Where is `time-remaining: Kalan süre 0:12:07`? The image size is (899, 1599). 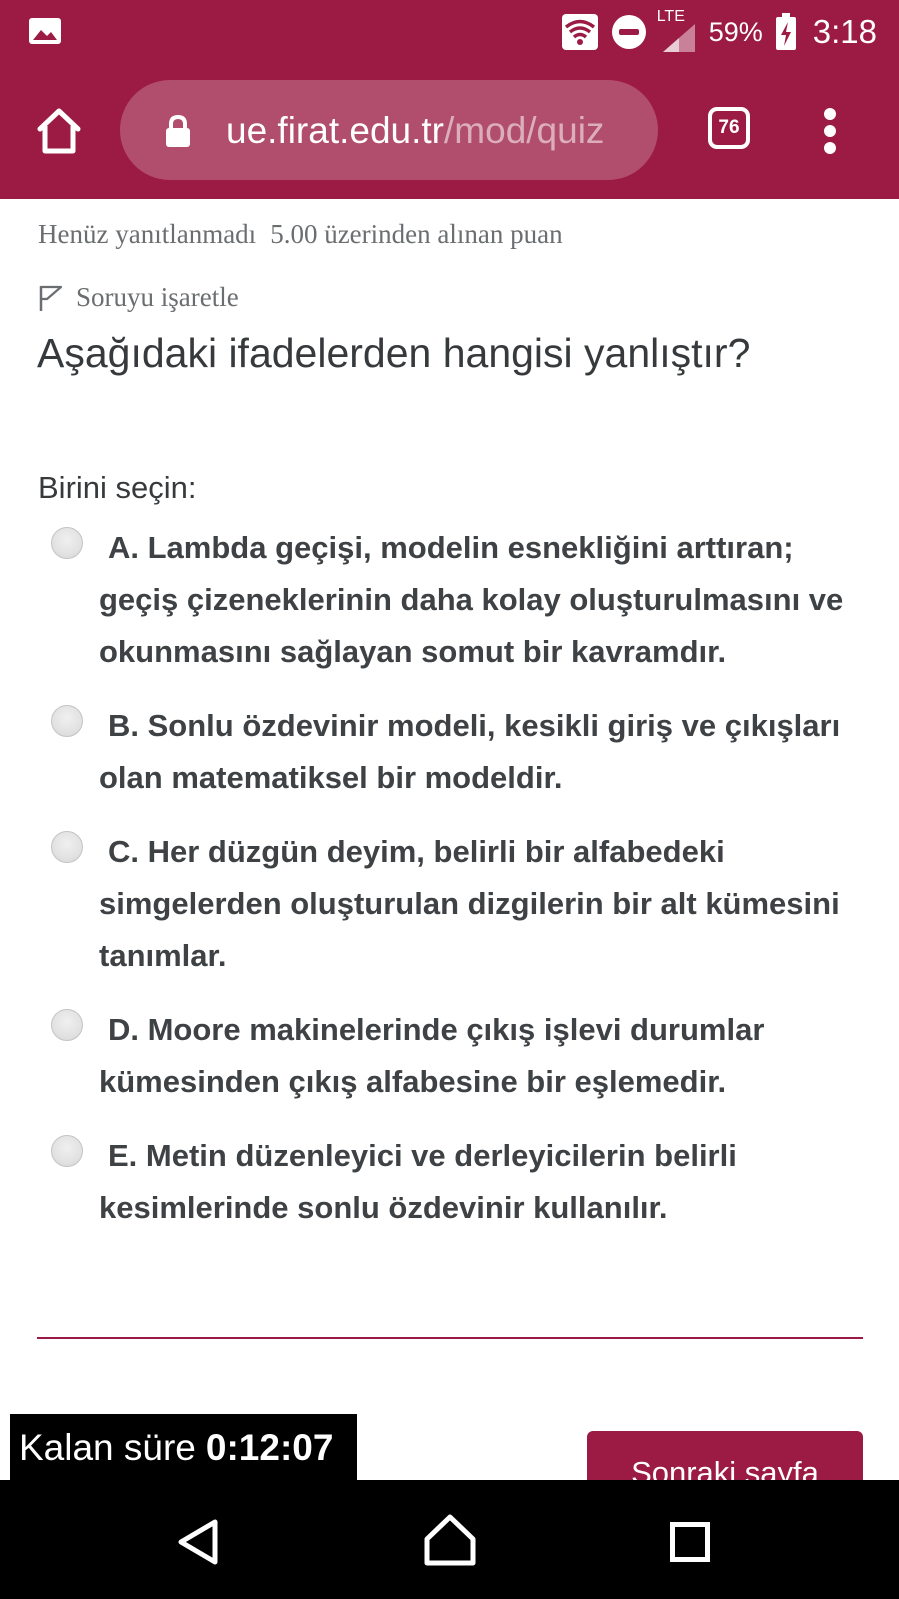
time-remaining: Kalan süre 0:12:07 is located at coordinates (183, 1448).